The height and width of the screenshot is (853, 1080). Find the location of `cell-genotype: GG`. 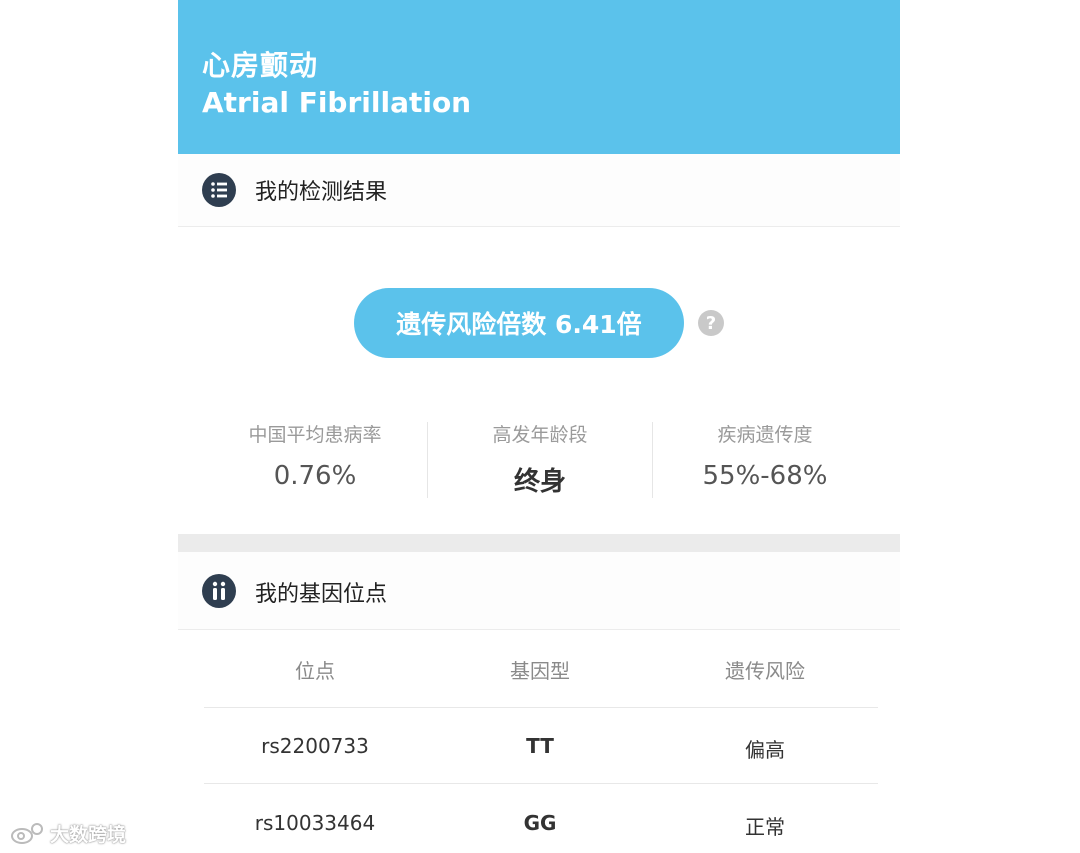

cell-genotype: GG is located at coordinates (540, 823).